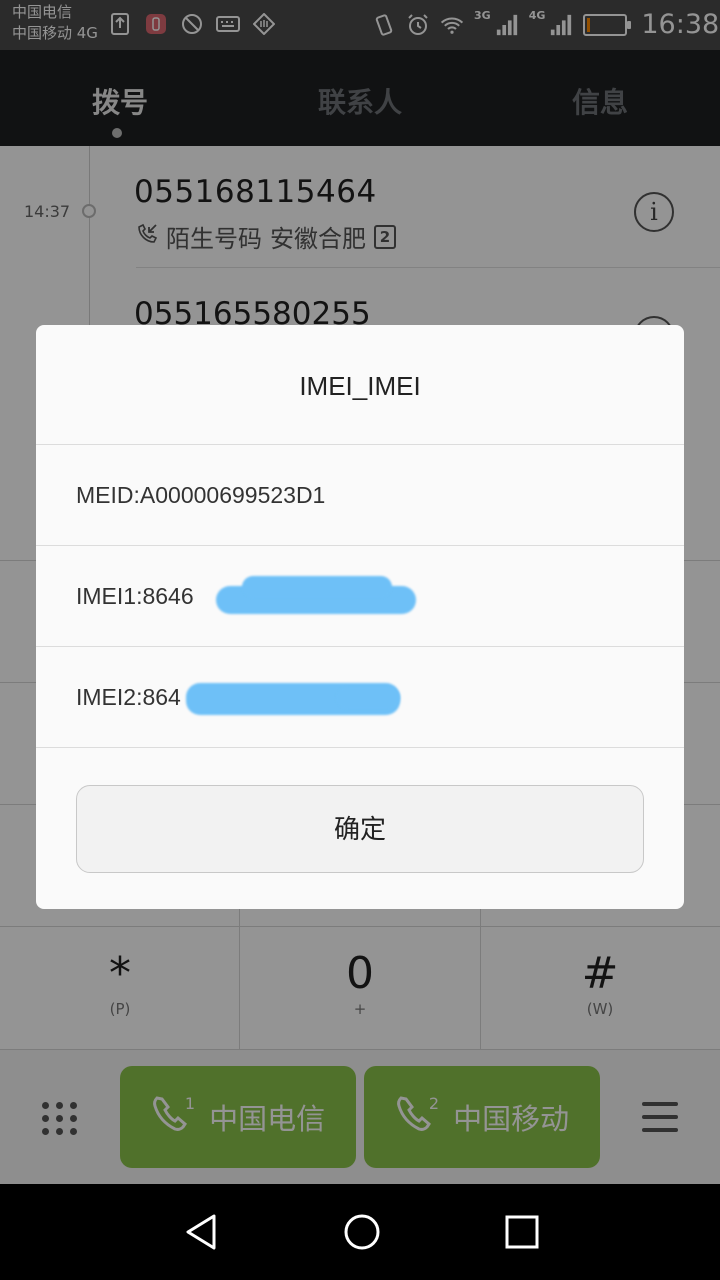 The height and width of the screenshot is (1280, 720). I want to click on imei2-value: IMEI2:864, so click(128, 697).